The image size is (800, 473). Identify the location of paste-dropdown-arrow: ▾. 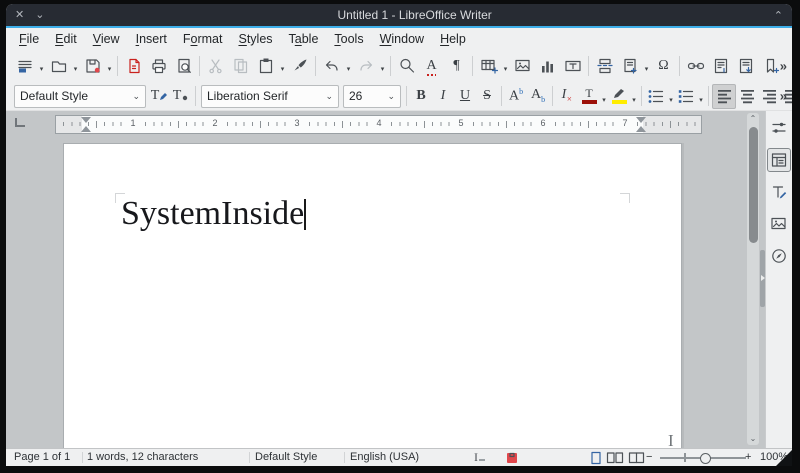
(282, 65).